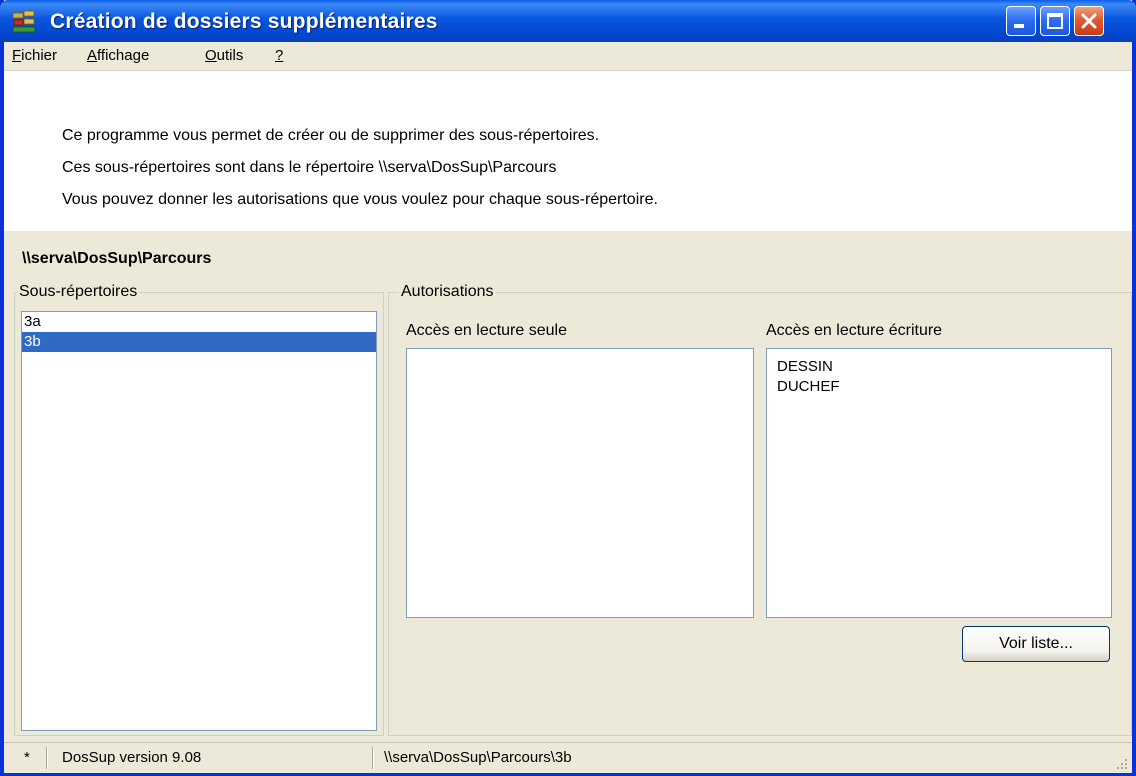 Image resolution: width=1136 pixels, height=776 pixels. Describe the element at coordinates (568, 56) in the screenshot. I see `menu-bar: Fichier Affichage Outils ?` at that location.